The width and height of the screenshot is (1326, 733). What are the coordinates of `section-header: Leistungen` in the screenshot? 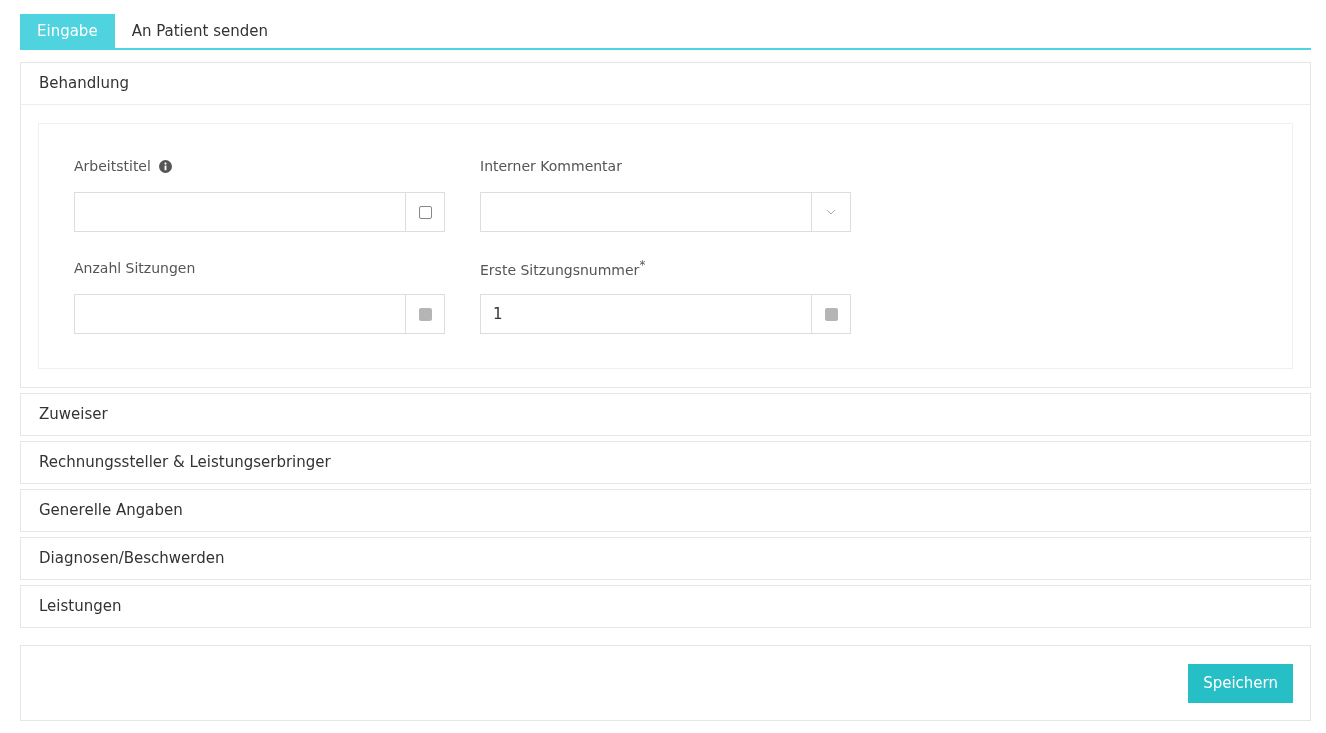 It's located at (665, 606).